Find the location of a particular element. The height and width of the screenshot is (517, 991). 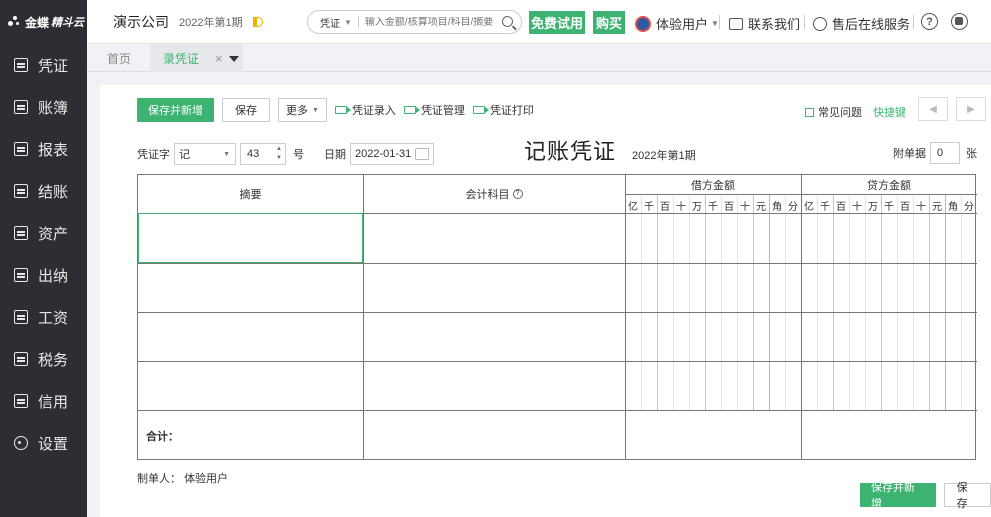

sidebar-item-cashier: 出纳 is located at coordinates (43, 275).